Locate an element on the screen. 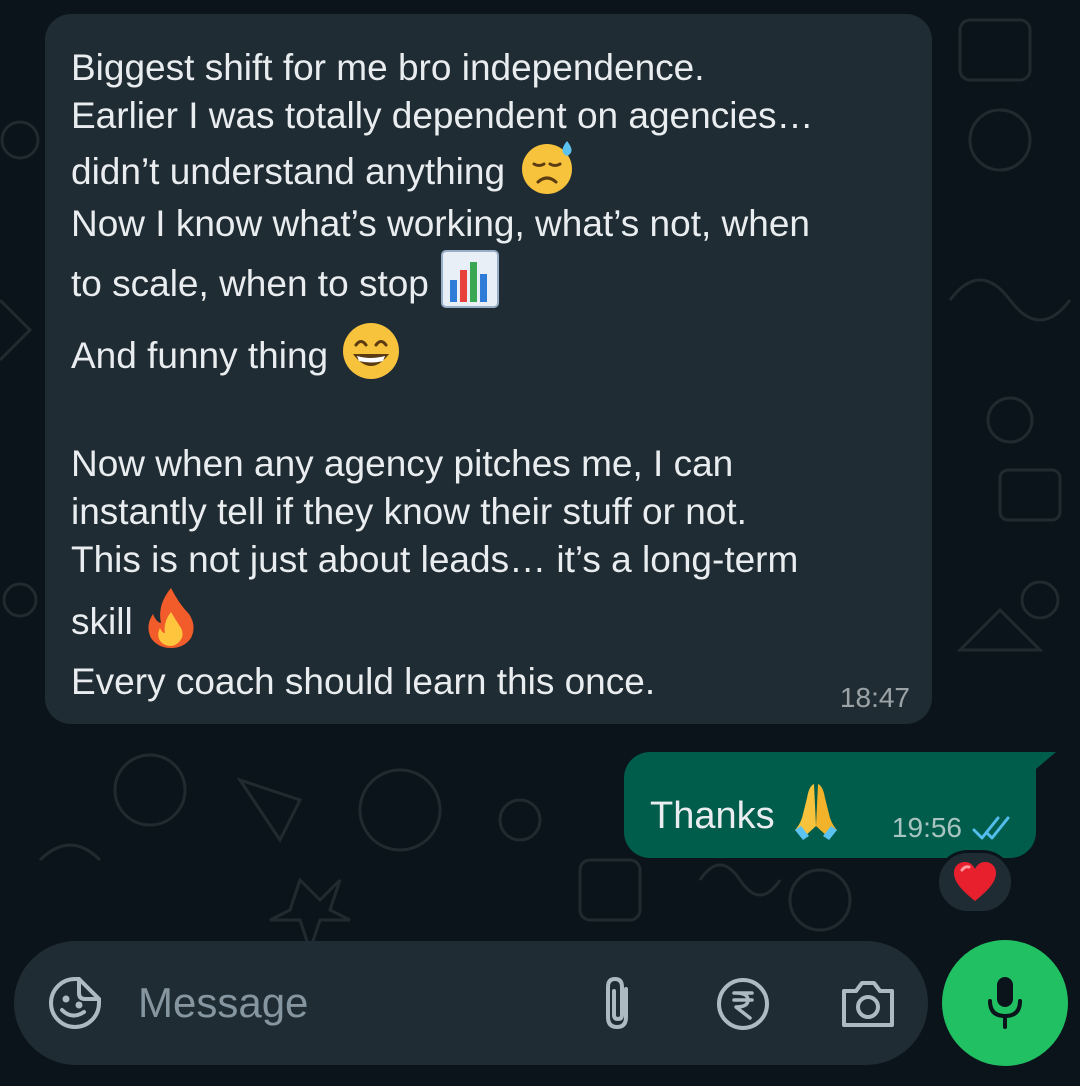 This screenshot has width=1080, height=1086. message-reaction is located at coordinates (975, 882).